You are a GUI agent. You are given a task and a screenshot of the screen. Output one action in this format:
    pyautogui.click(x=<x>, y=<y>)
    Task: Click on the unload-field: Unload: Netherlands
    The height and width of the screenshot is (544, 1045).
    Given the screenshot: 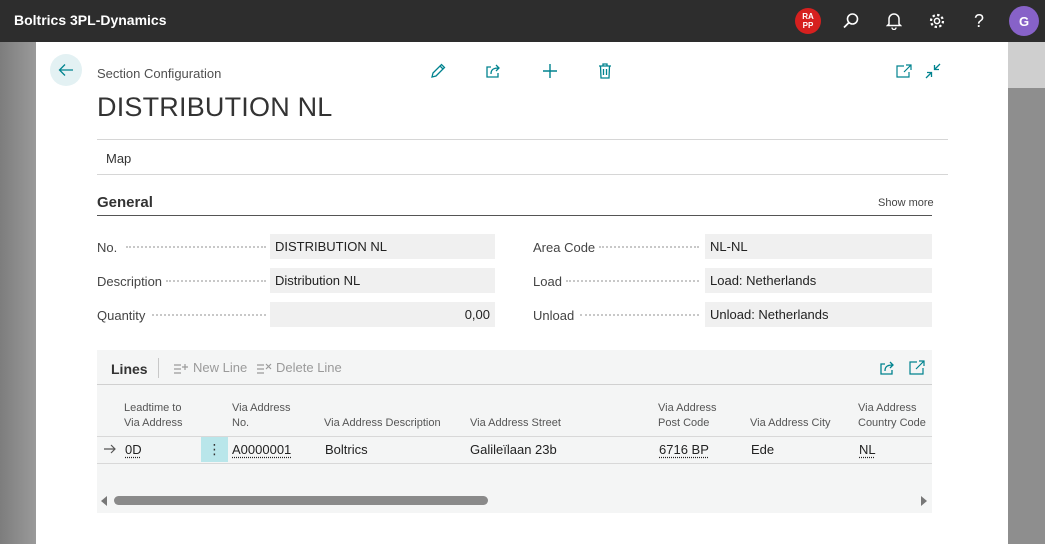 What is the action you would take?
    pyautogui.click(x=818, y=314)
    